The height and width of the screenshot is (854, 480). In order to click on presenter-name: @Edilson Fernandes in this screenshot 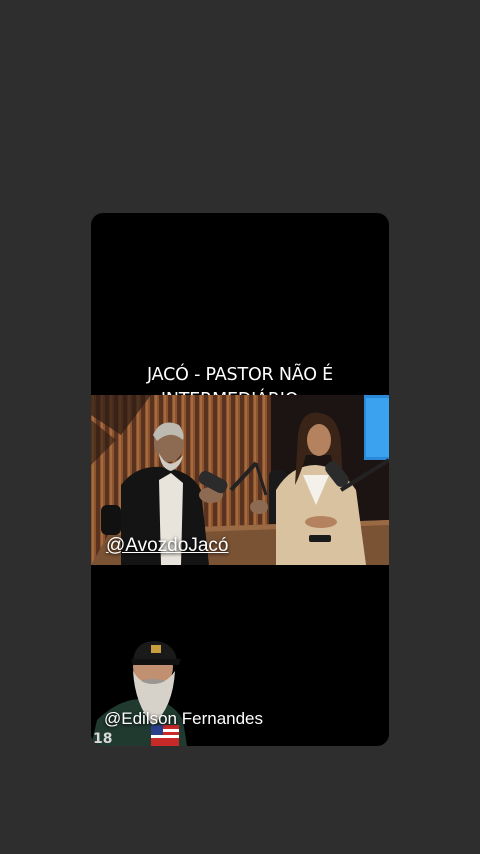, I will do `click(184, 718)`.